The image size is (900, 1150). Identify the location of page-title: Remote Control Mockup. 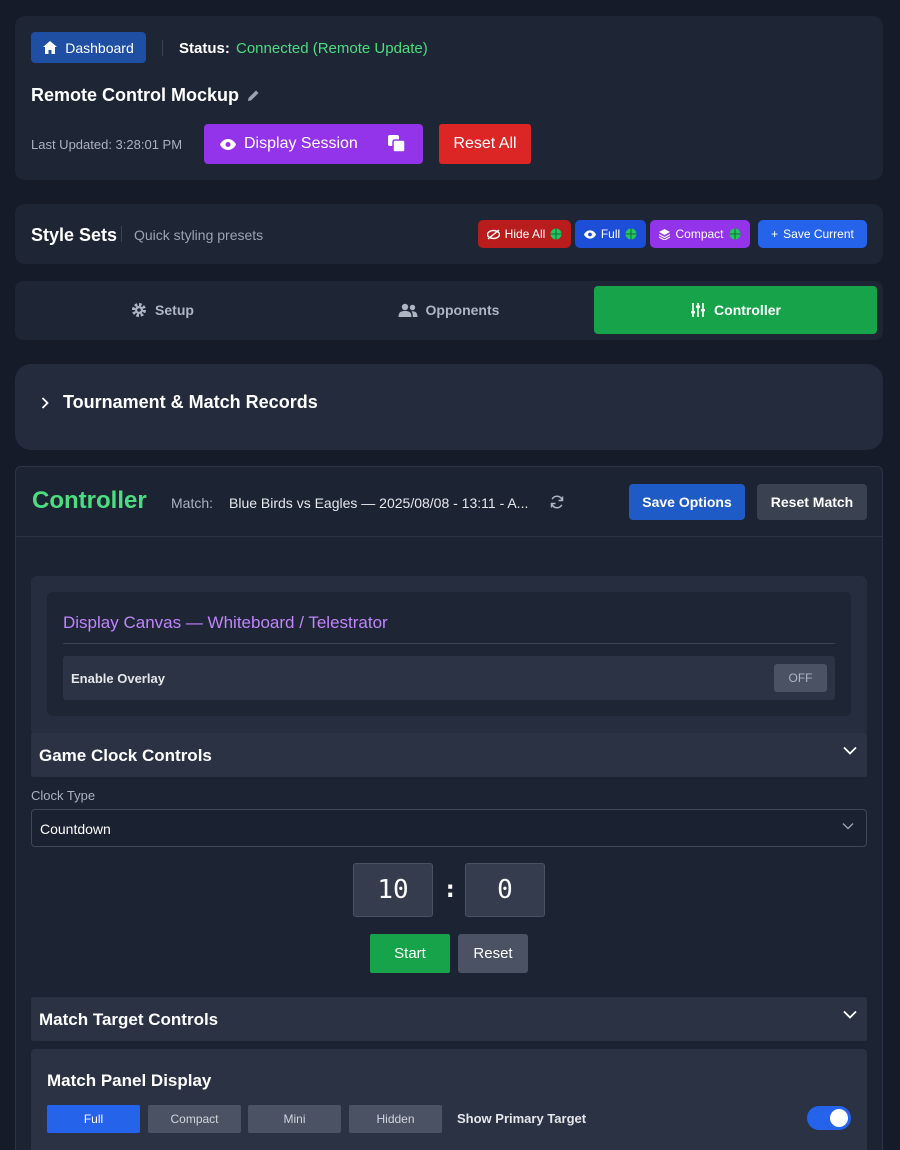
(145, 95).